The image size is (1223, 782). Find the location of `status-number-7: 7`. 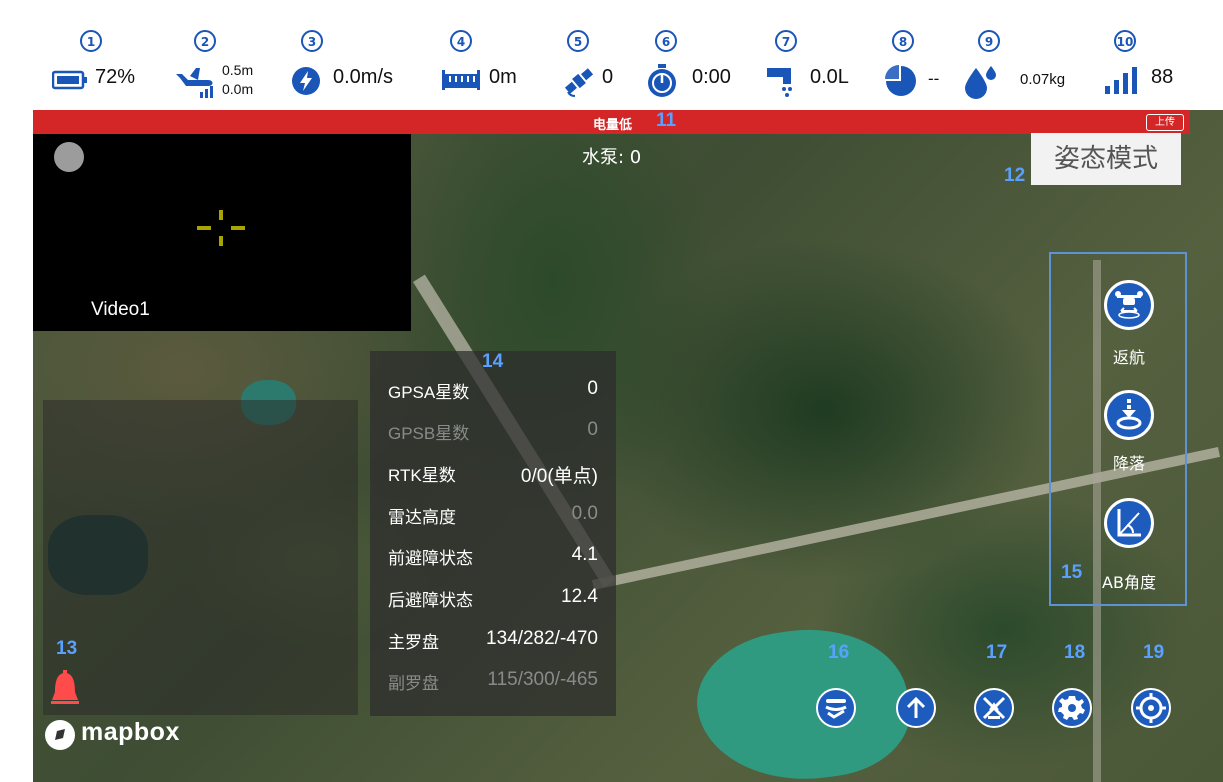

status-number-7: 7 is located at coordinates (786, 41).